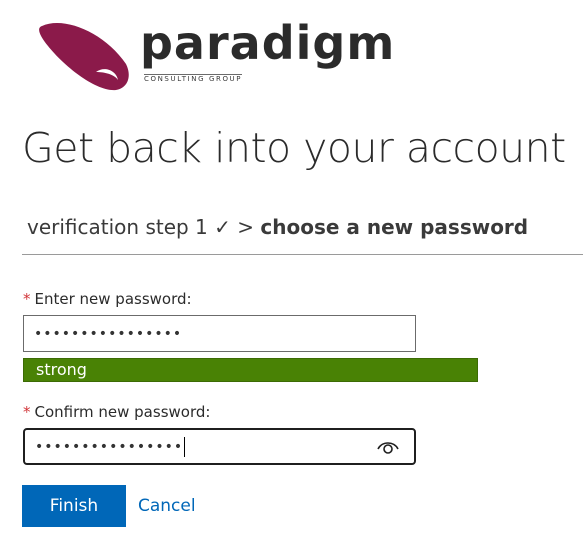 This screenshot has height=550, width=583. What do you see at coordinates (294, 148) in the screenshot?
I see `page-title: Get back into your account` at bounding box center [294, 148].